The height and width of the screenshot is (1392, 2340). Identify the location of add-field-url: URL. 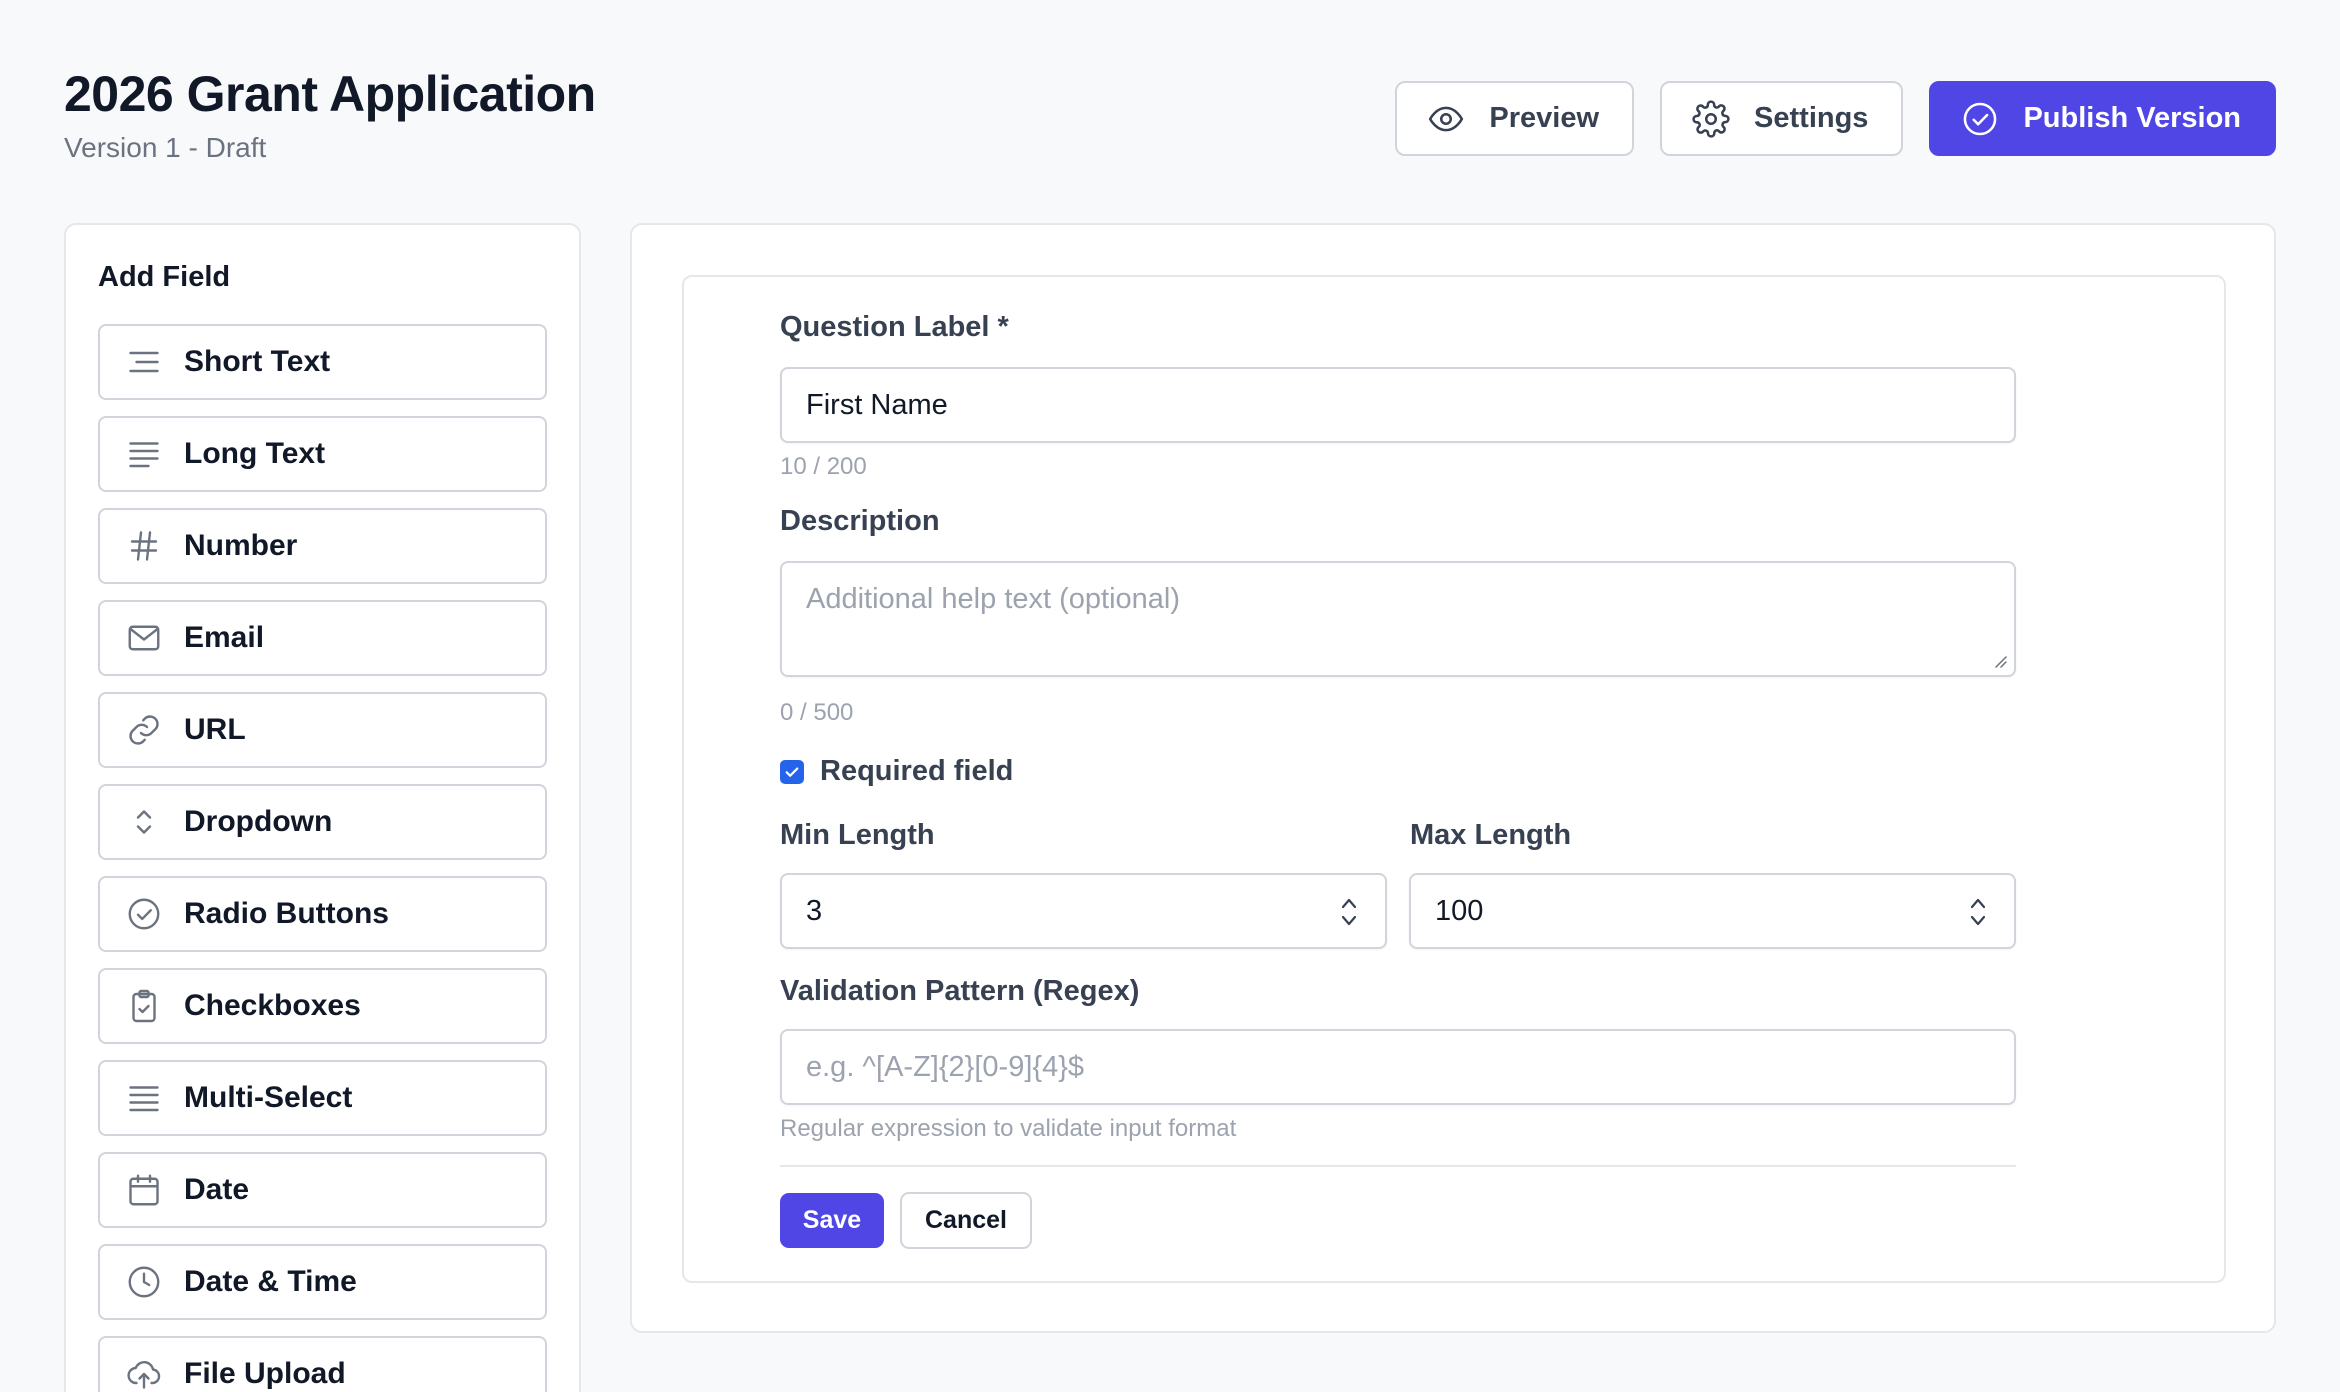
(322, 730).